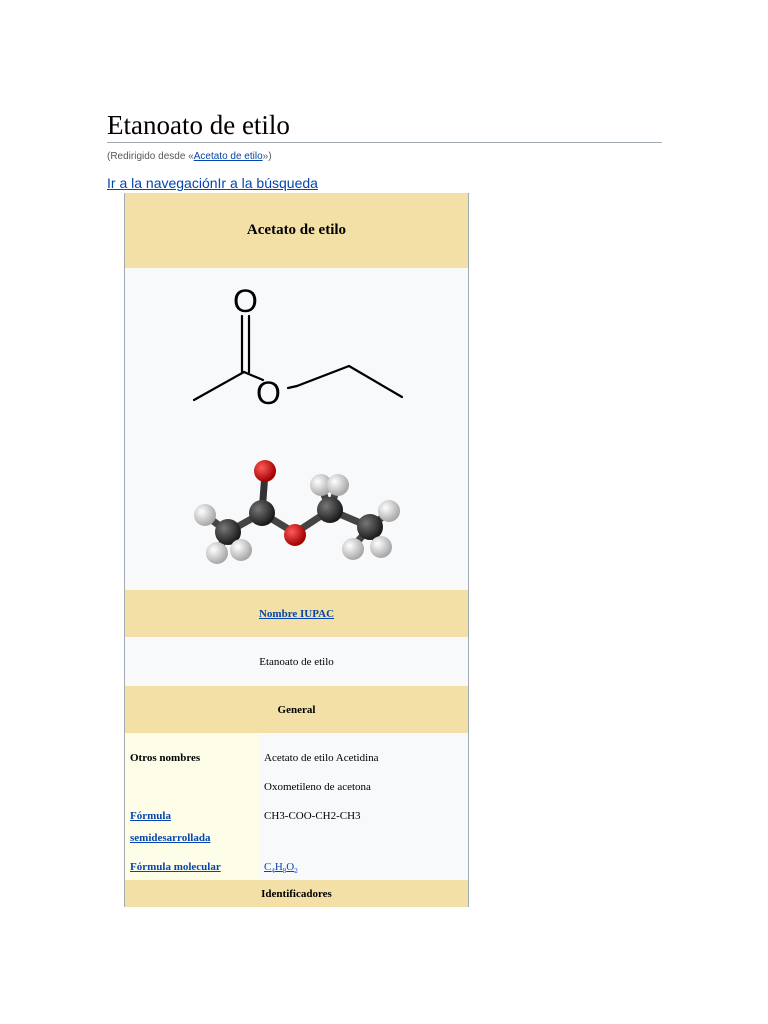 The width and height of the screenshot is (768, 1024). What do you see at coordinates (312, 816) in the screenshot?
I see `semistructural-formula-value: CH3-COO-CH2-CH3` at bounding box center [312, 816].